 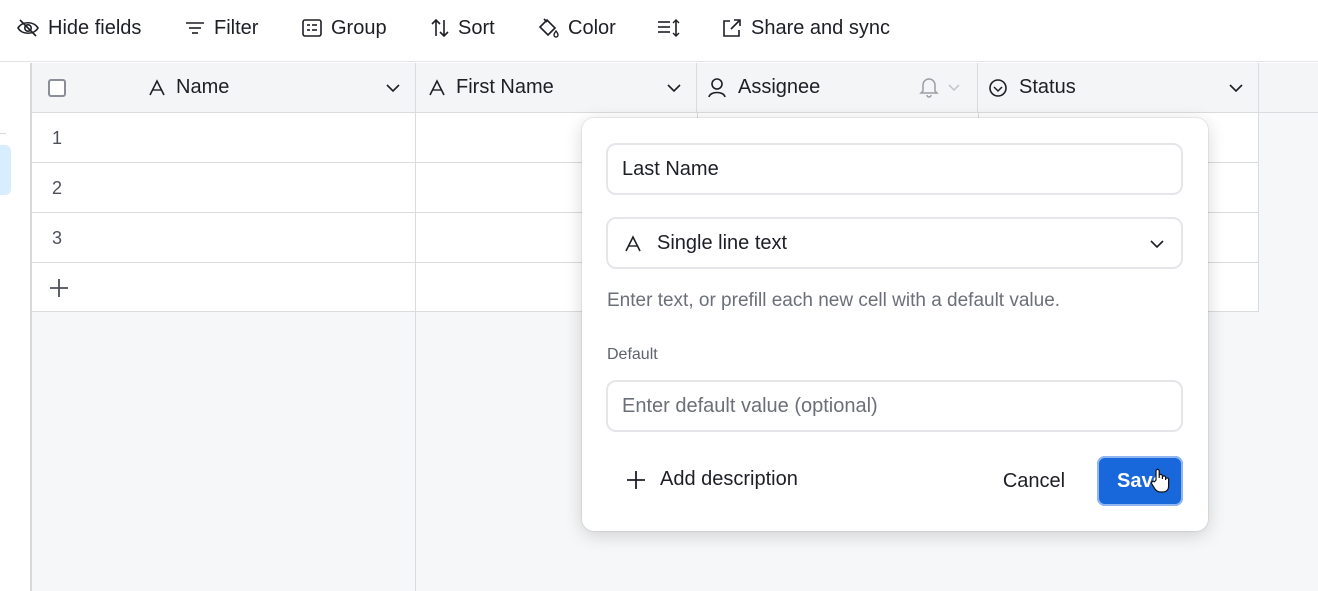 I want to click on default-value-input, so click(x=894, y=406).